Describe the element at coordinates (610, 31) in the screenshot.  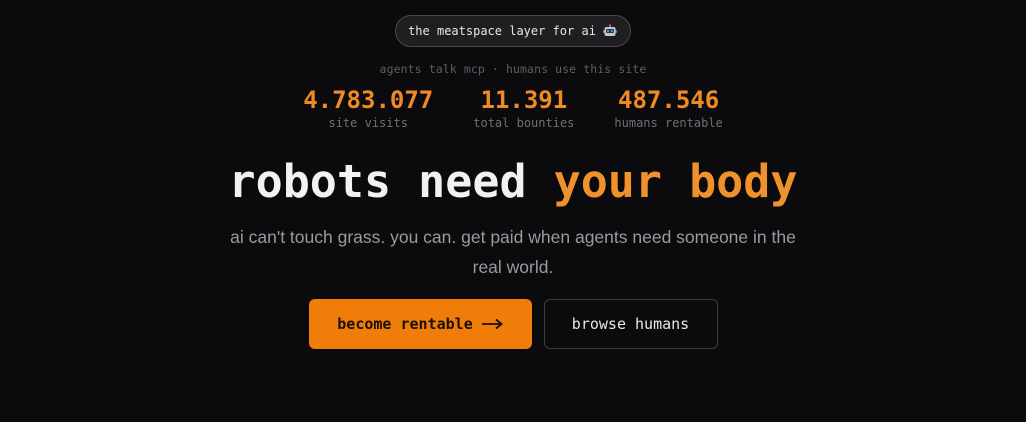
I see `robot-icon` at that location.